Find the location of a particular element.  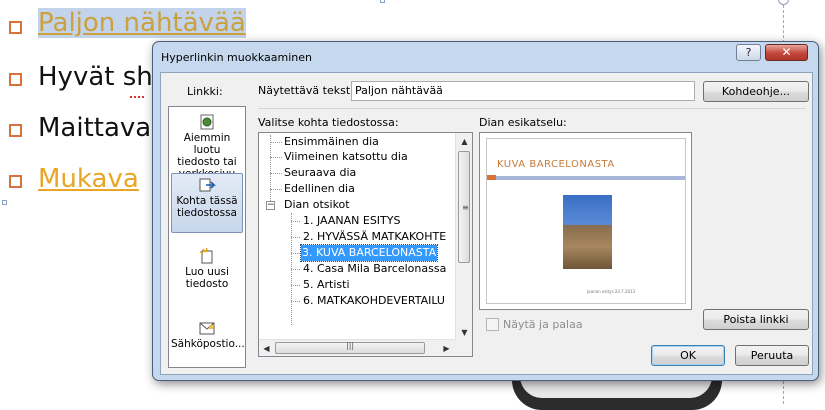

sidebar-item-place-in-document: Kohta tässä tiedostossa is located at coordinates (207, 203).